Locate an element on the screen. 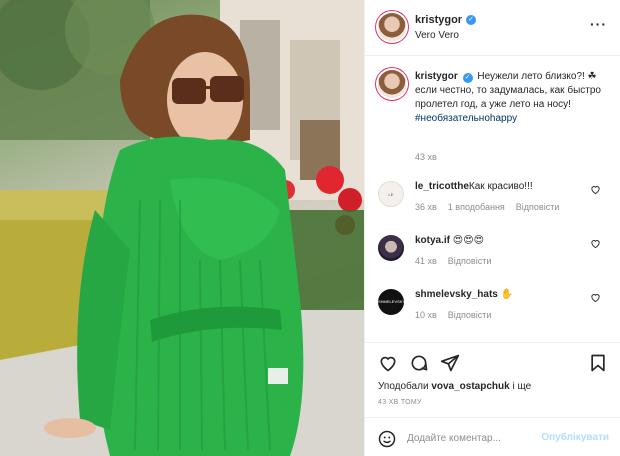 The image size is (620, 456). comment-text: shmelevsky_hats ✋ is located at coordinates (464, 294).